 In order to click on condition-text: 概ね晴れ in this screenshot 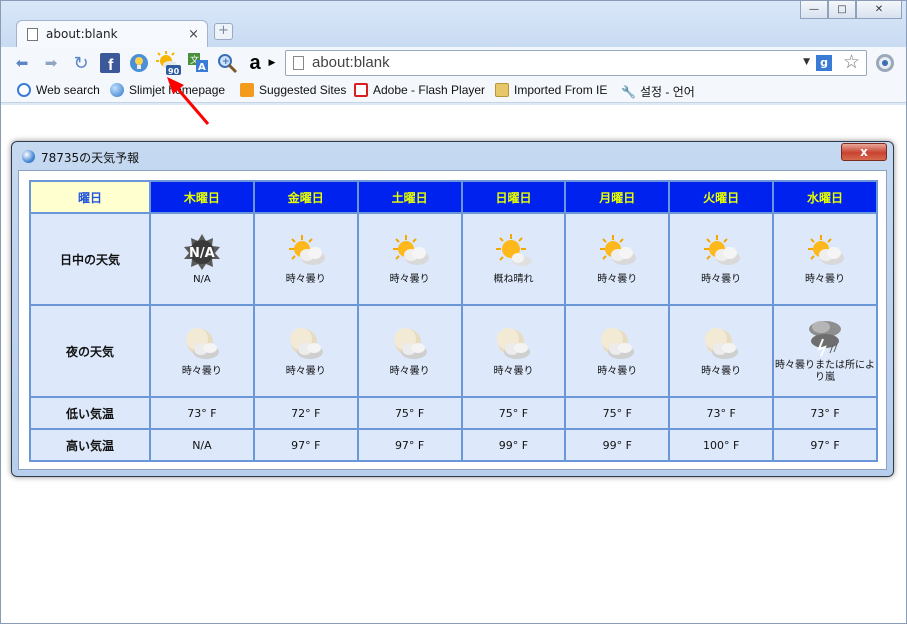, I will do `click(513, 279)`.